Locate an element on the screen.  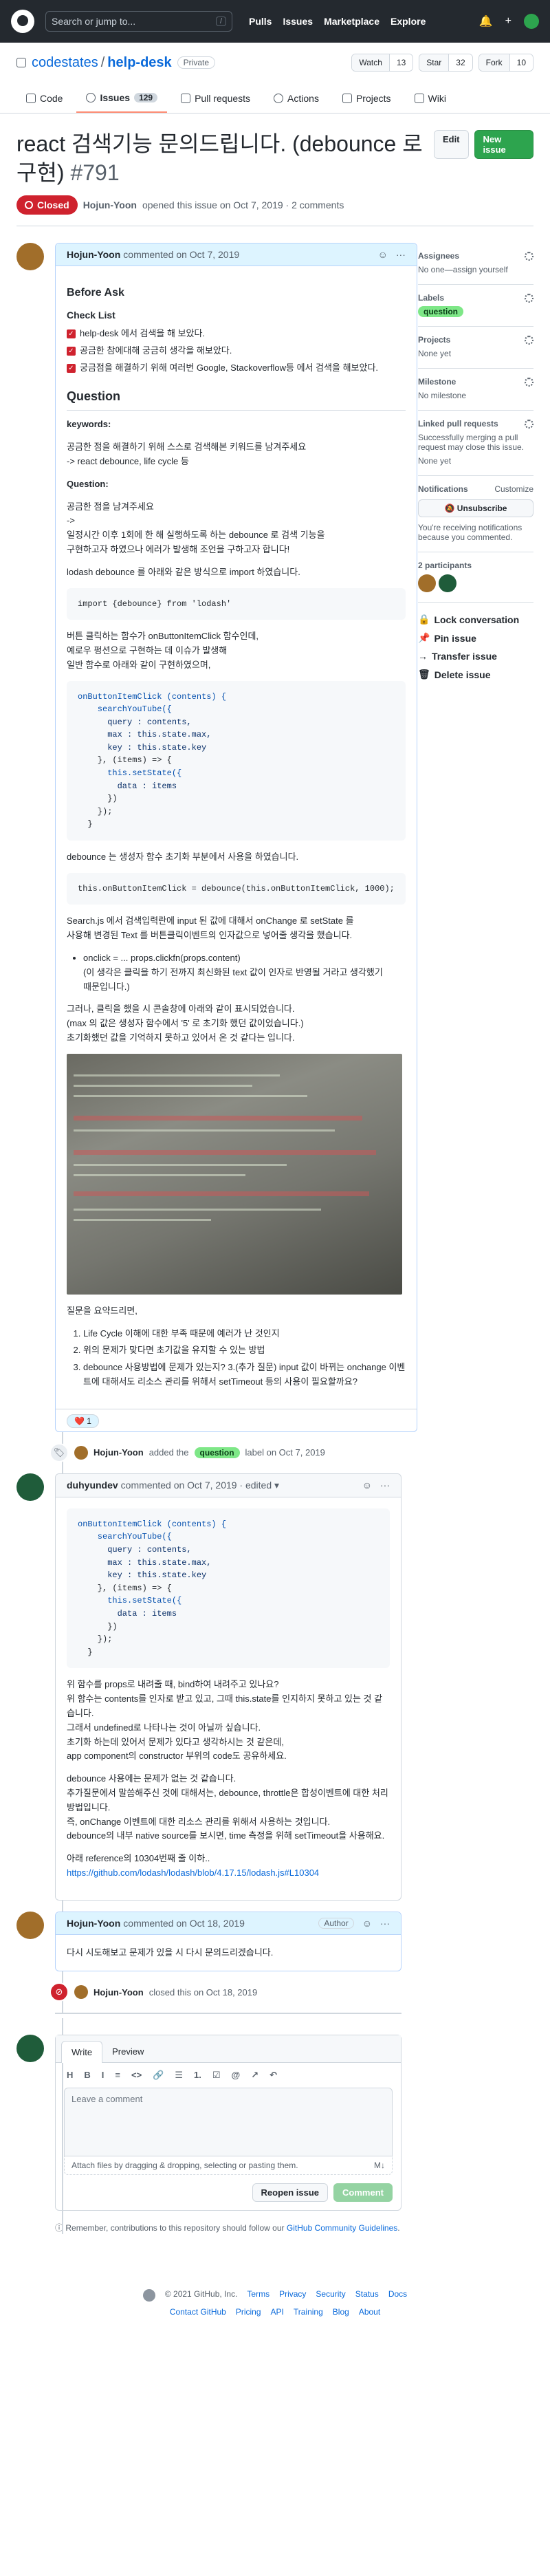
bell-icon: 🔔 is located at coordinates (486, 21).